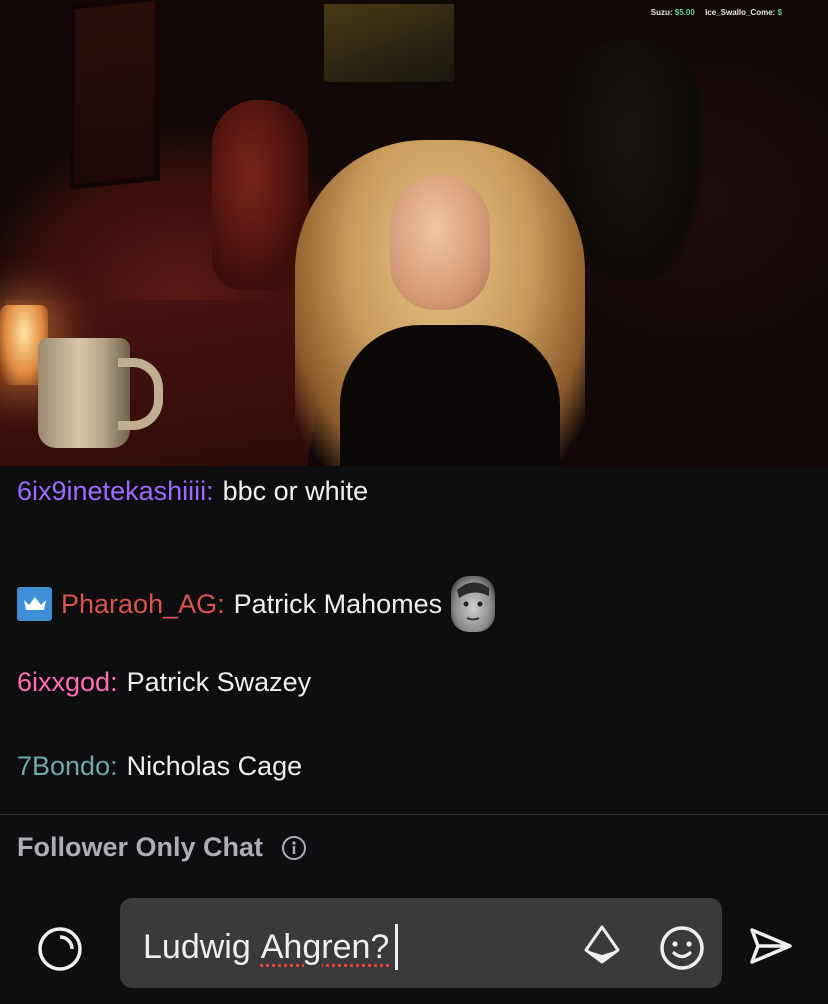  Describe the element at coordinates (197, 946) in the screenshot. I see `input-word: Ludwig` at that location.